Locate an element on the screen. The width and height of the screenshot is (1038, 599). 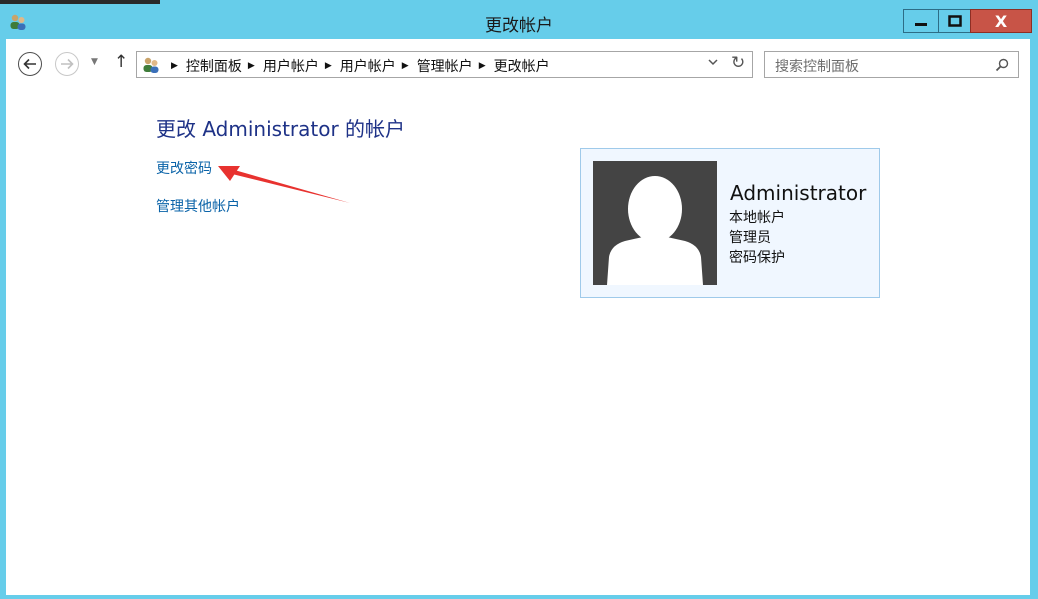
up-arrow-icon: ↑ is located at coordinates (121, 62).